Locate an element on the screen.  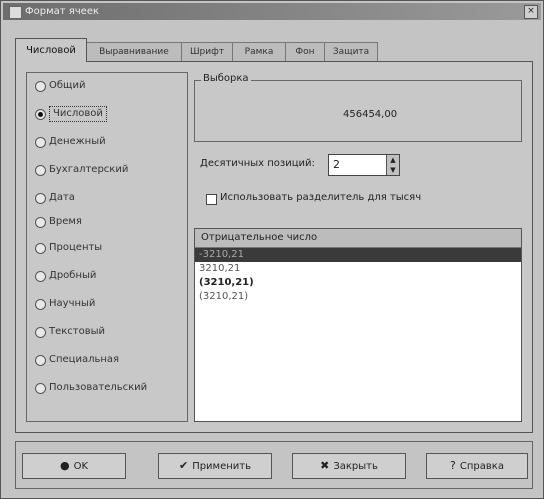
thousands-separator-label: Использовать разделитель для тысяч is located at coordinates (321, 197).